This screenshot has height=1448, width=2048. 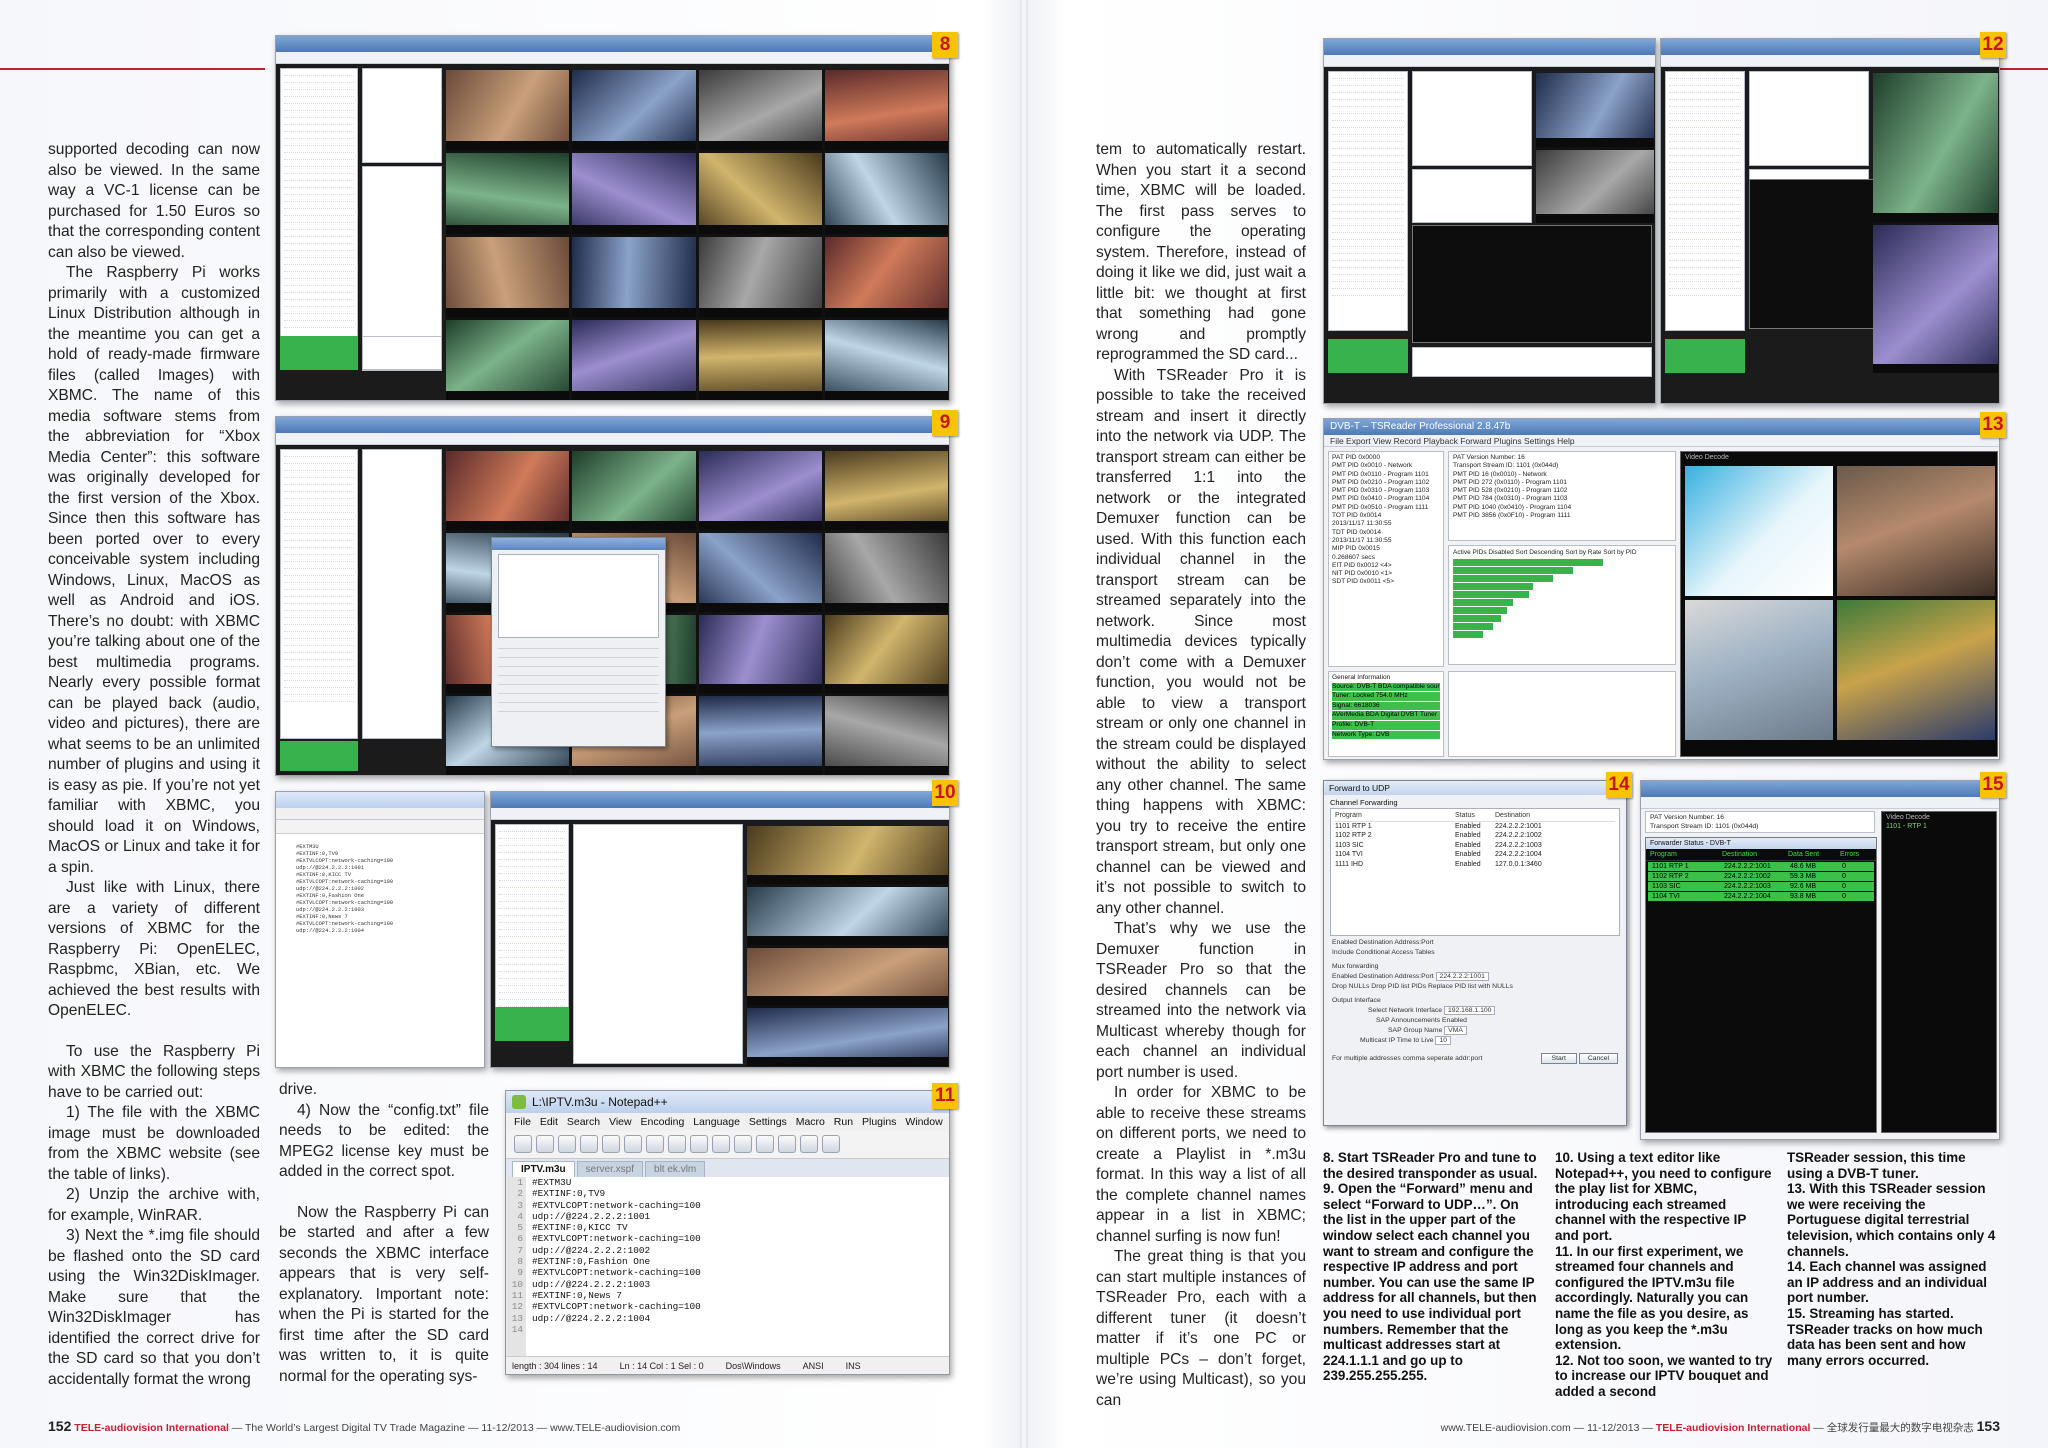 I want to click on code-line, so click(x=740, y=1329).